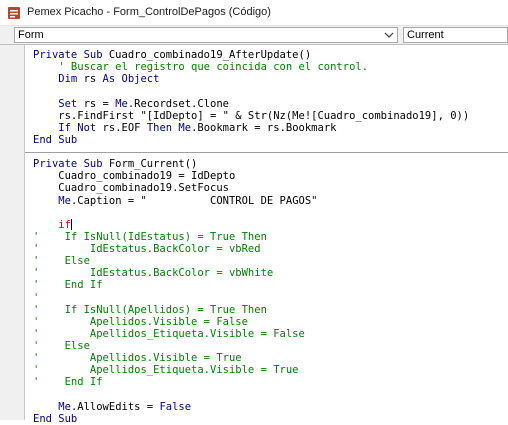 This screenshot has width=508, height=425. I want to click on code-line: ' IdEstatus.BackColor = vbWhite, so click(268, 273).